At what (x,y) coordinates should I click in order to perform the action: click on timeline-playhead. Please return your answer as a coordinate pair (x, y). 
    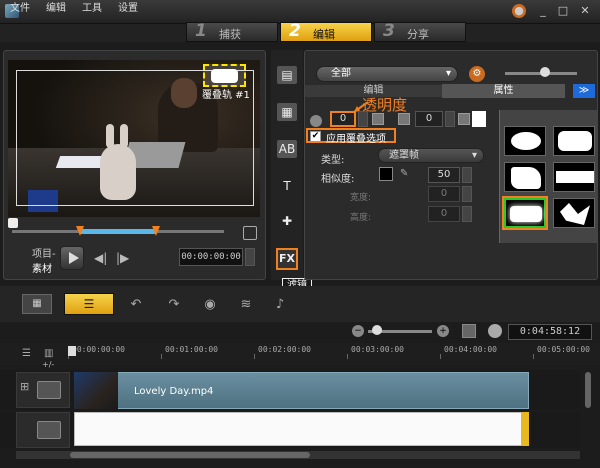
    Looking at the image, I should click on (72, 351).